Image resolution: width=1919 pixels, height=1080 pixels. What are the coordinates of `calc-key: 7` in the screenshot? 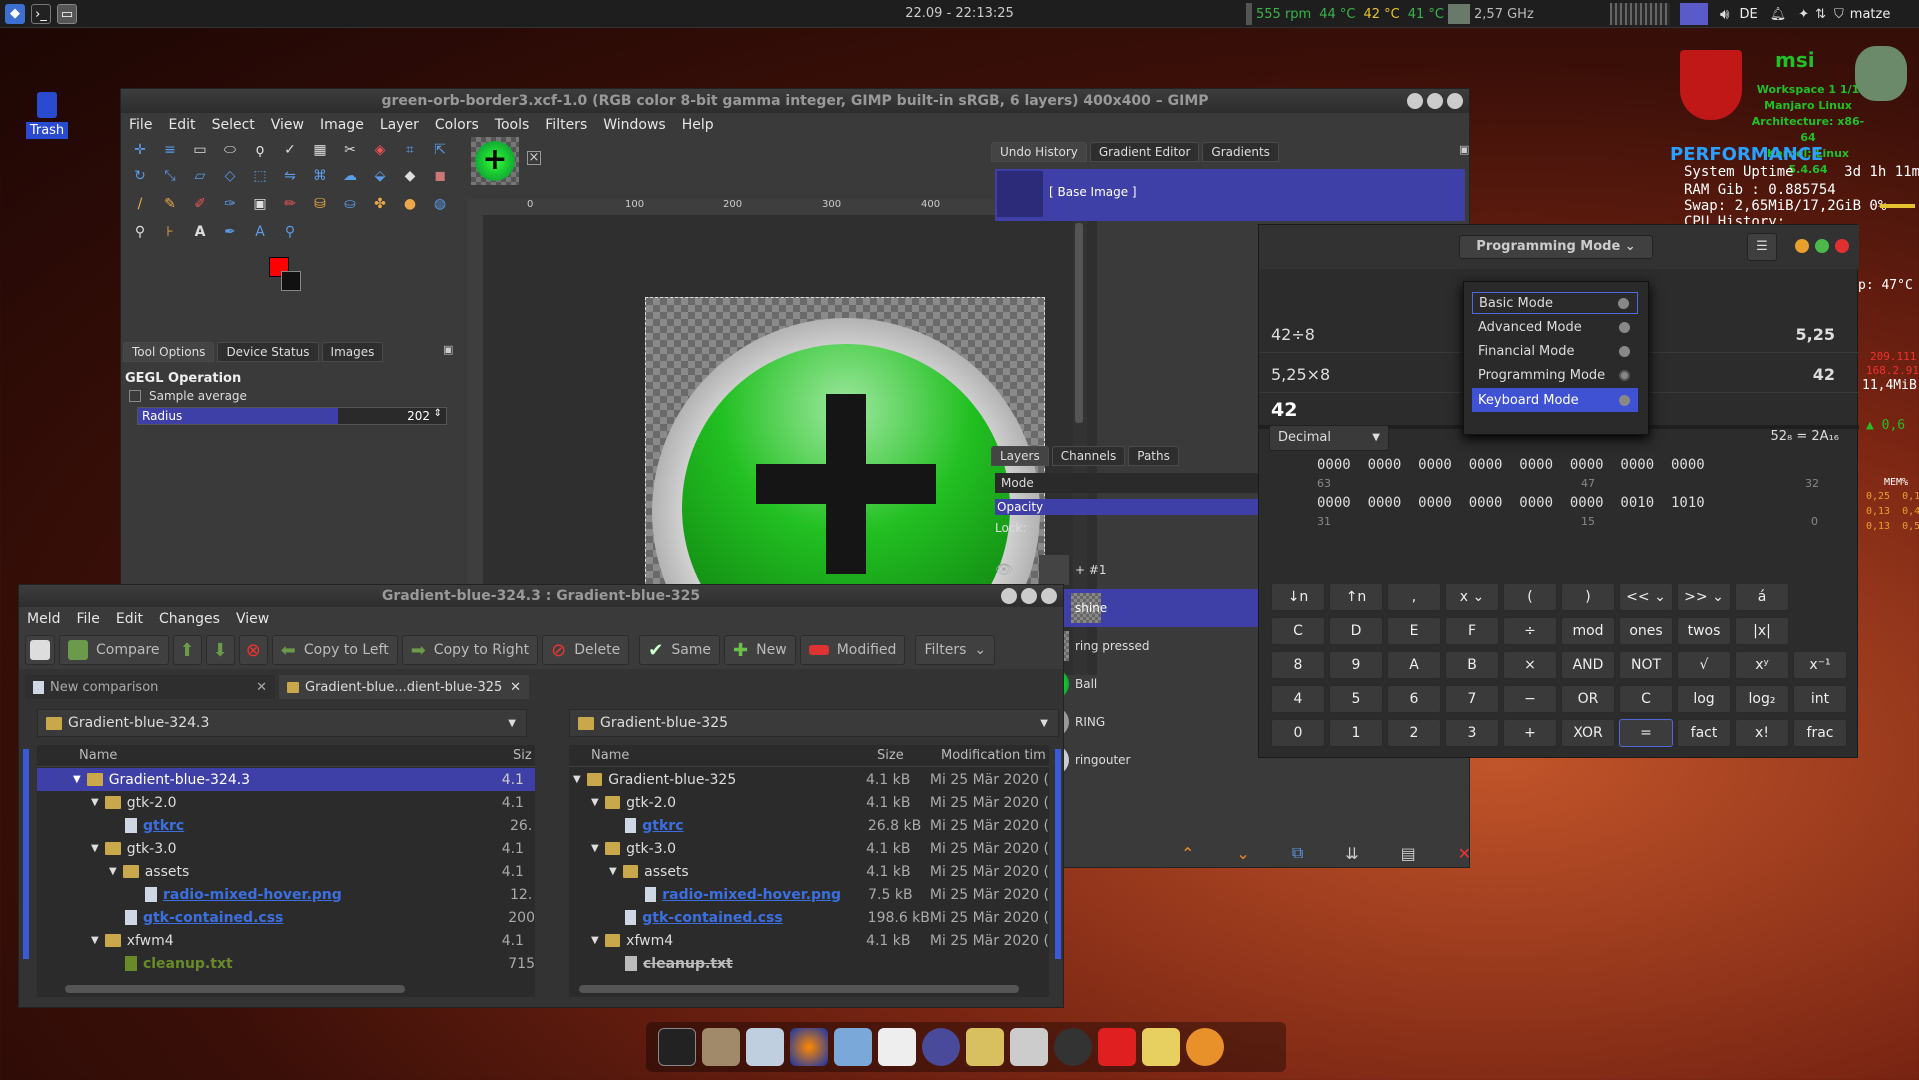 It's located at (1472, 699).